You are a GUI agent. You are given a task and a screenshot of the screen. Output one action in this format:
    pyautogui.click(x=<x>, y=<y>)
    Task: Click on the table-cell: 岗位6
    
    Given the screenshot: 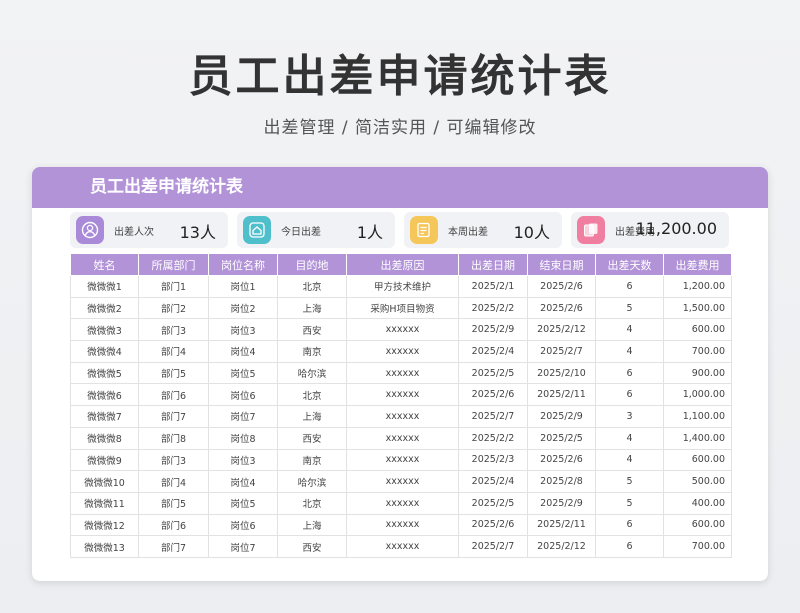 What is the action you would take?
    pyautogui.click(x=243, y=395)
    